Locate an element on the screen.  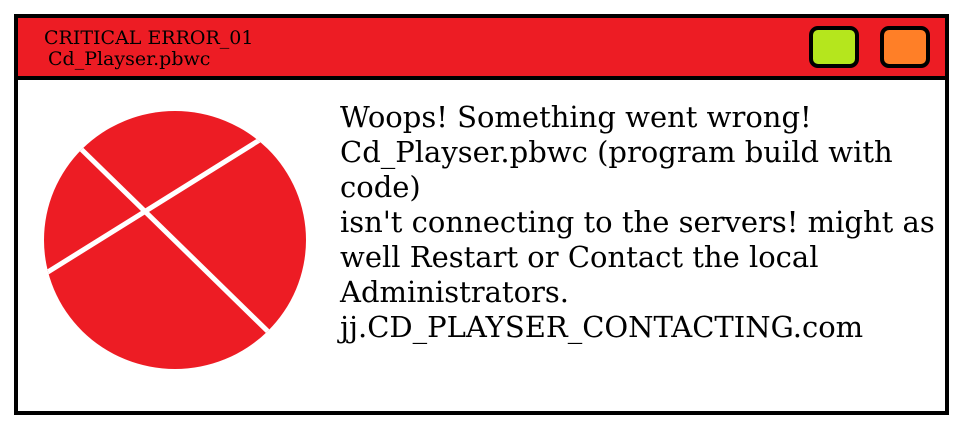
orange-window-button is located at coordinates (905, 47).